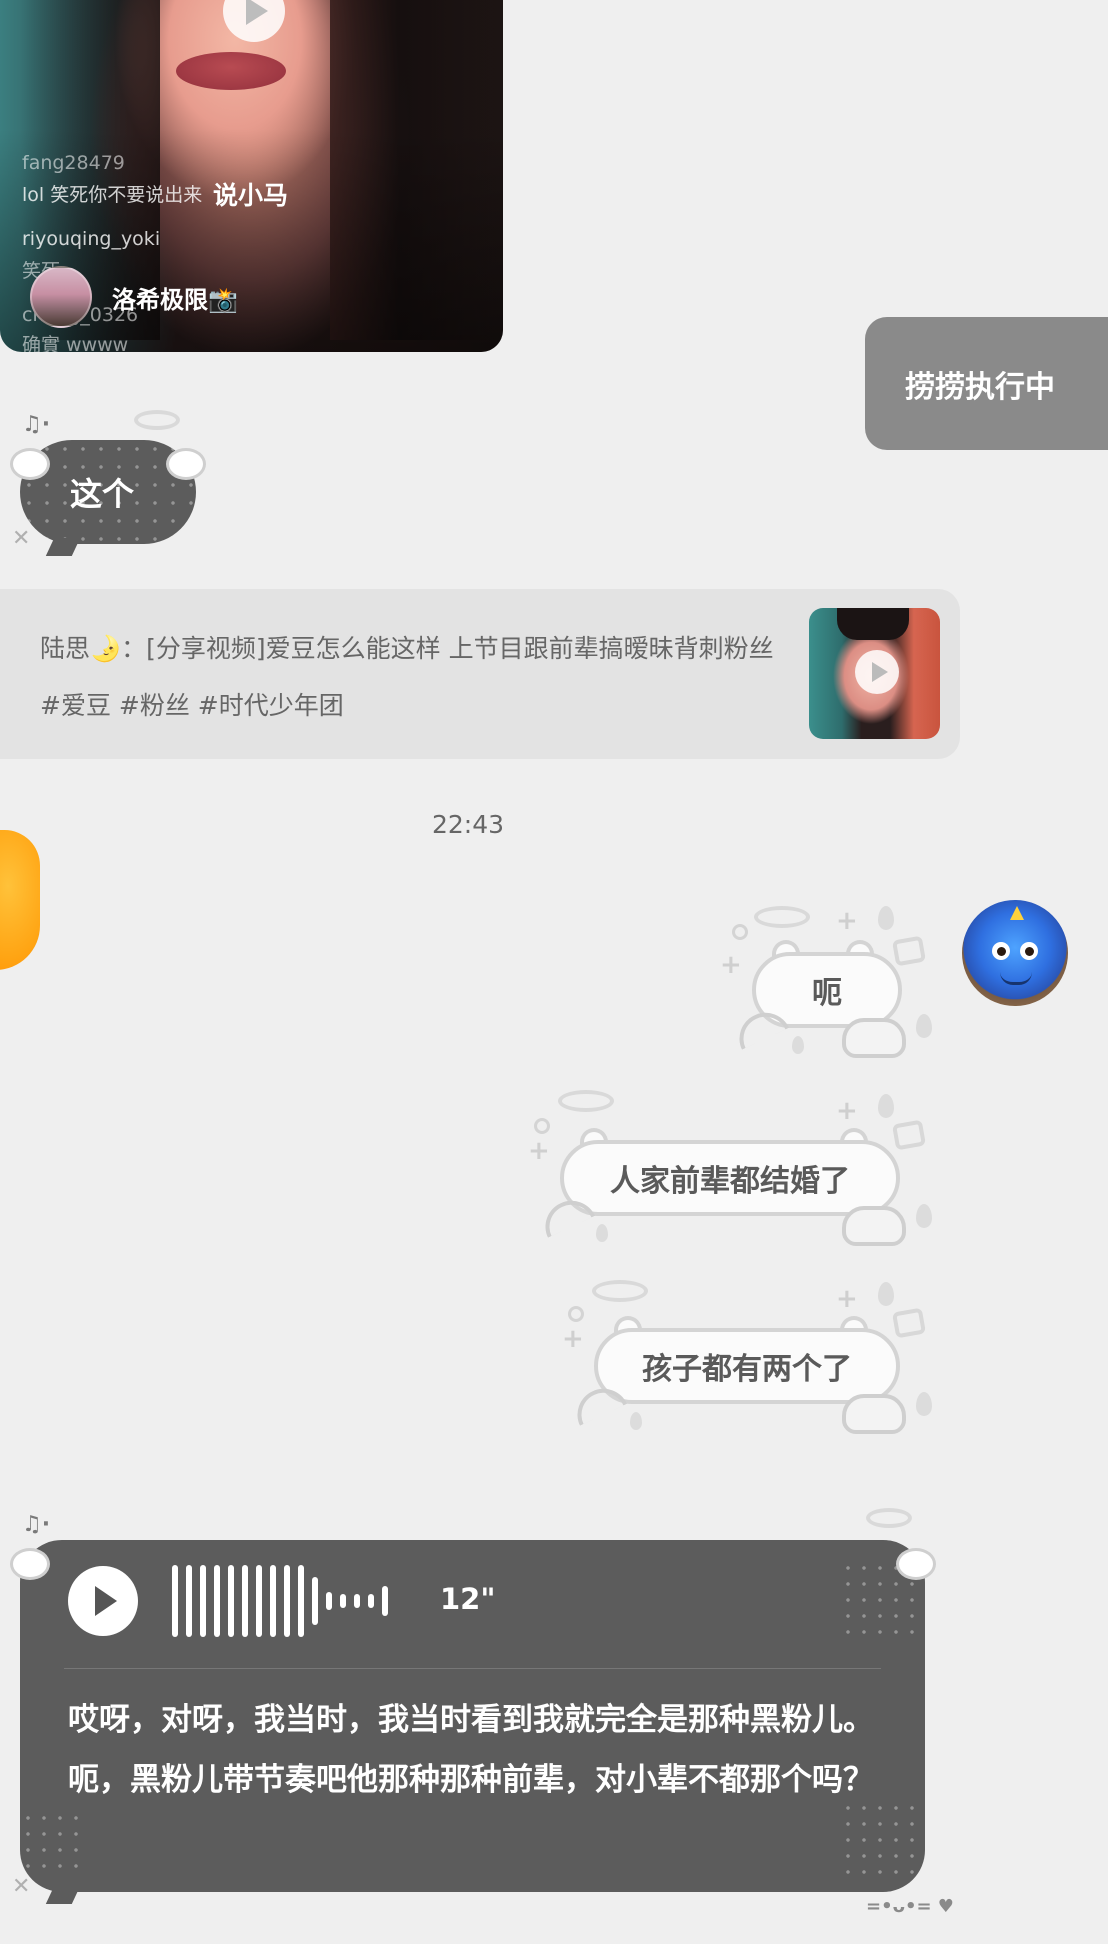 Image resolution: width=1108 pixels, height=1944 pixels. I want to click on comment-text: 确實 wwww, so click(75, 343).